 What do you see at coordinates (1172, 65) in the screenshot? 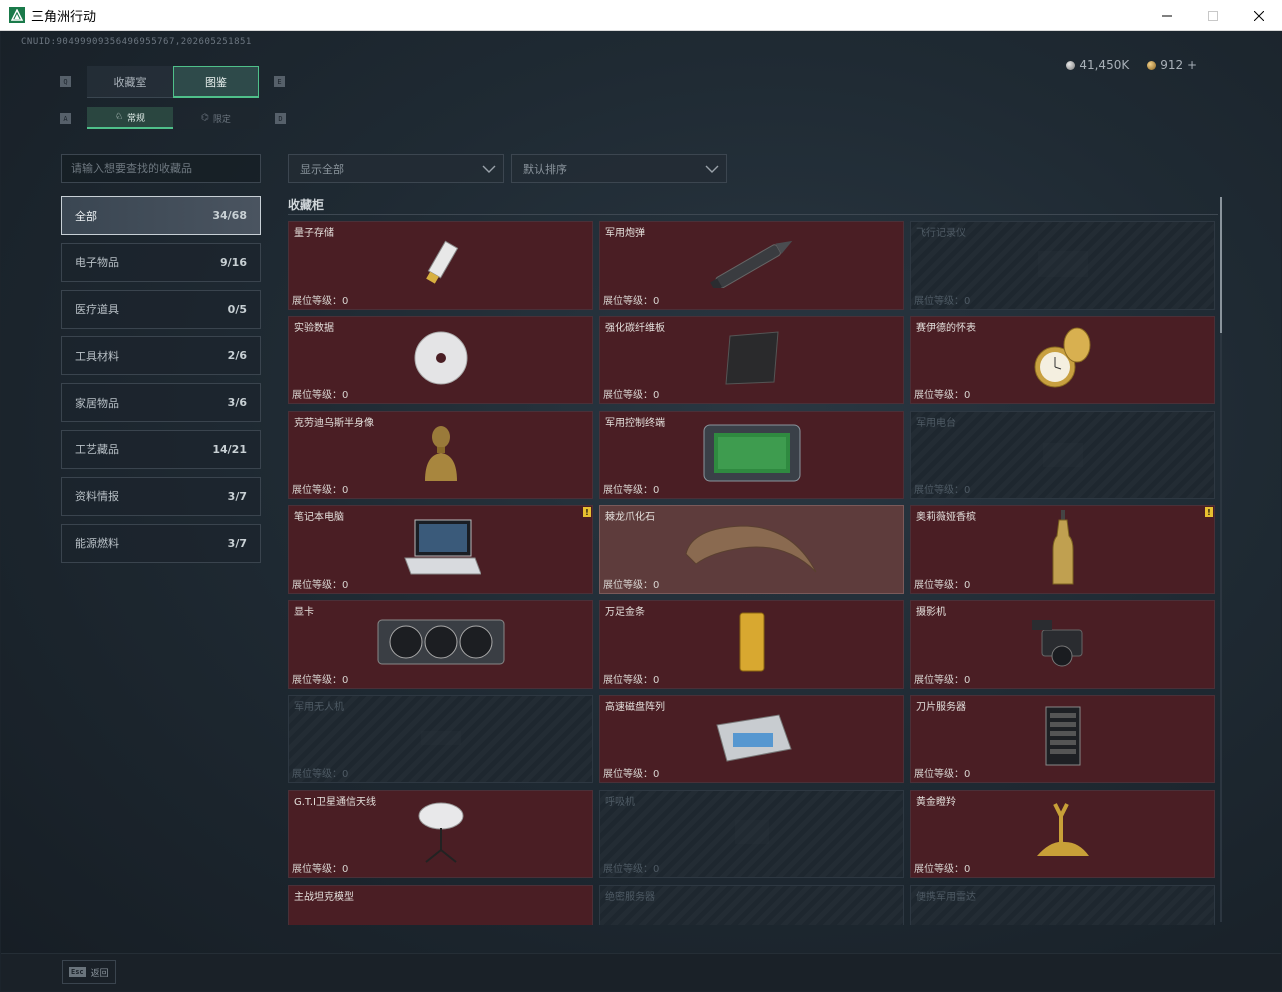
I see `gold-currency: 912 +` at bounding box center [1172, 65].